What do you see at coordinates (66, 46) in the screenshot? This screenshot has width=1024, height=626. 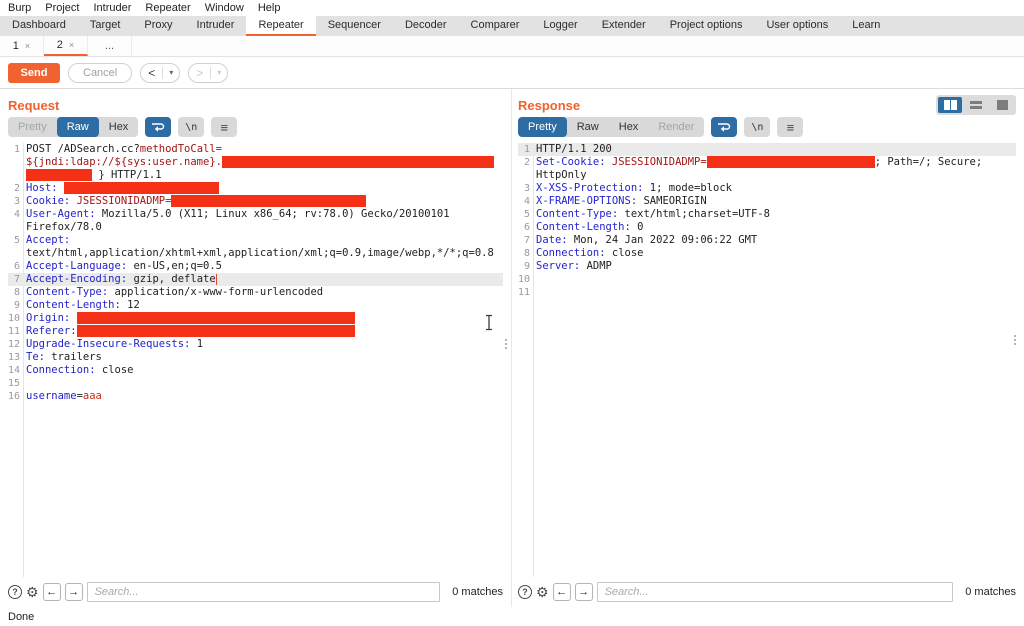 I see `repeater-tab-2: 2 ×` at bounding box center [66, 46].